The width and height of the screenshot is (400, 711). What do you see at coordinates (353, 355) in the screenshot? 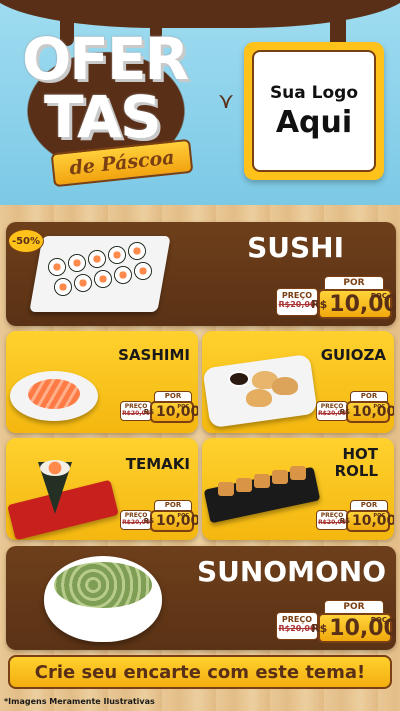
I see `product-title: GUIOZA` at bounding box center [353, 355].